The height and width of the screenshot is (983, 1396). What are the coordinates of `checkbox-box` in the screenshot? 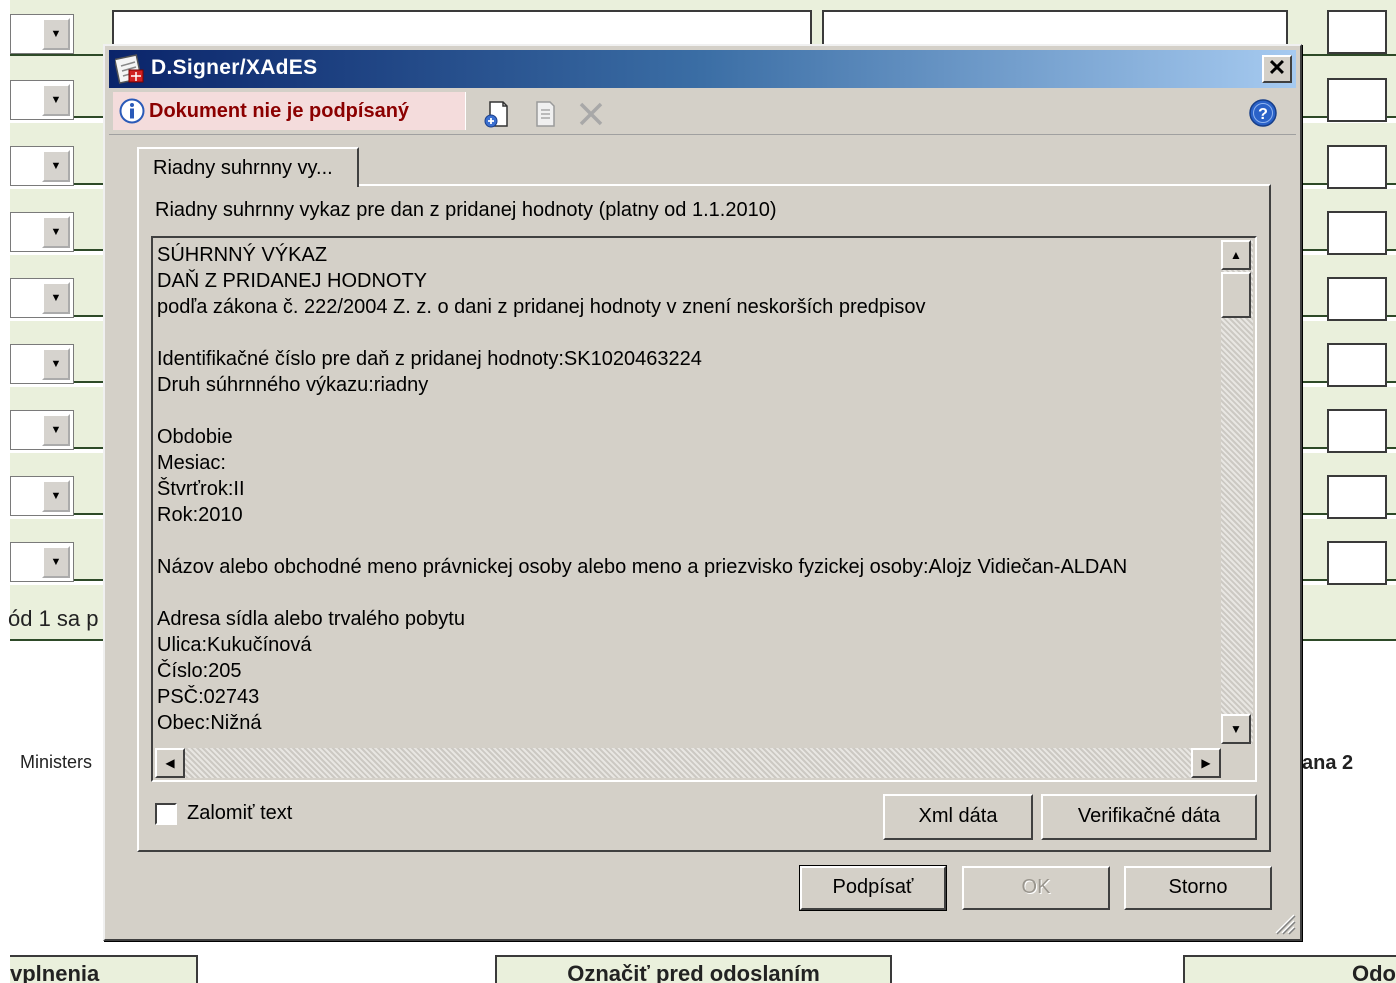 It's located at (166, 814).